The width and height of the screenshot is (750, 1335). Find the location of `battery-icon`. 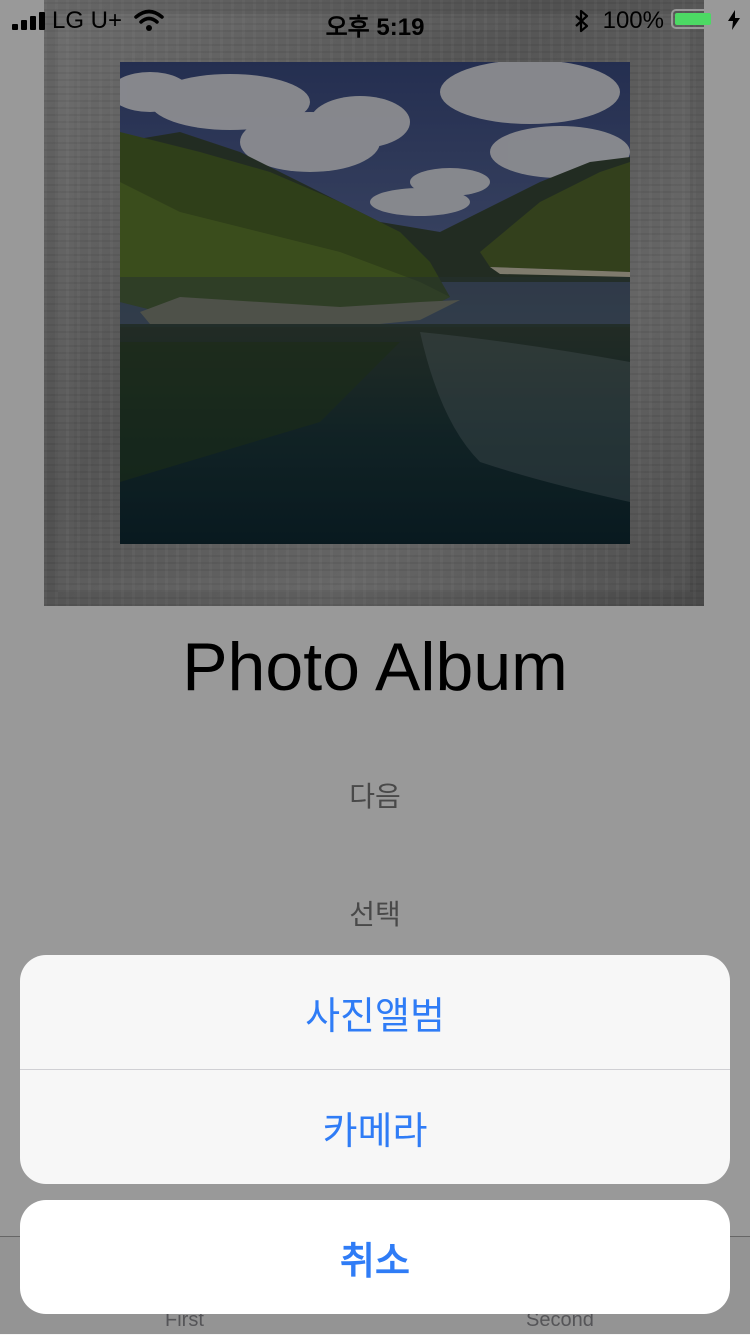

battery-icon is located at coordinates (695, 19).